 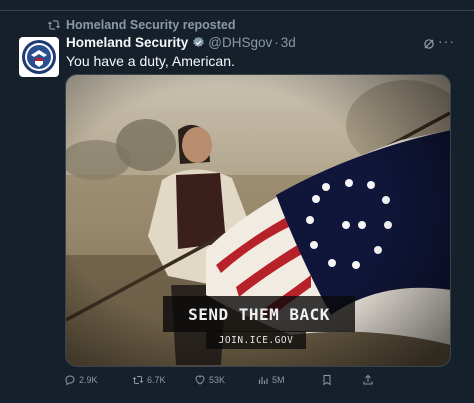 I want to click on reply-button: 2.9K, so click(x=81, y=380).